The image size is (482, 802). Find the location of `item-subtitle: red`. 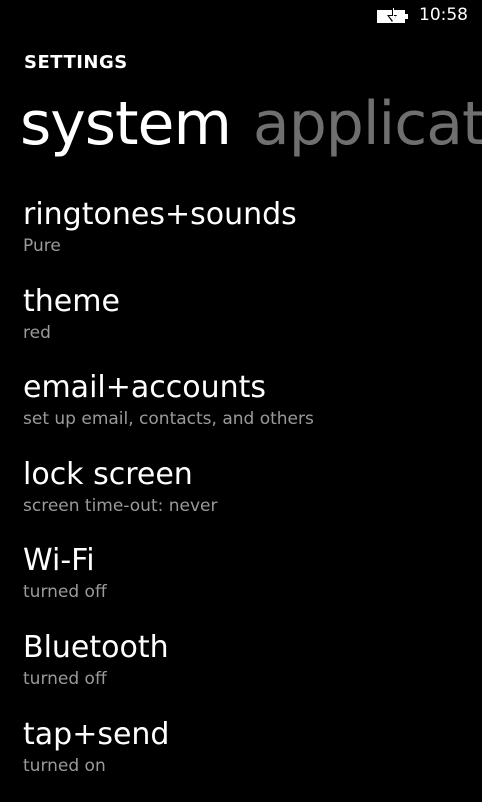

item-subtitle: red is located at coordinates (37, 332).